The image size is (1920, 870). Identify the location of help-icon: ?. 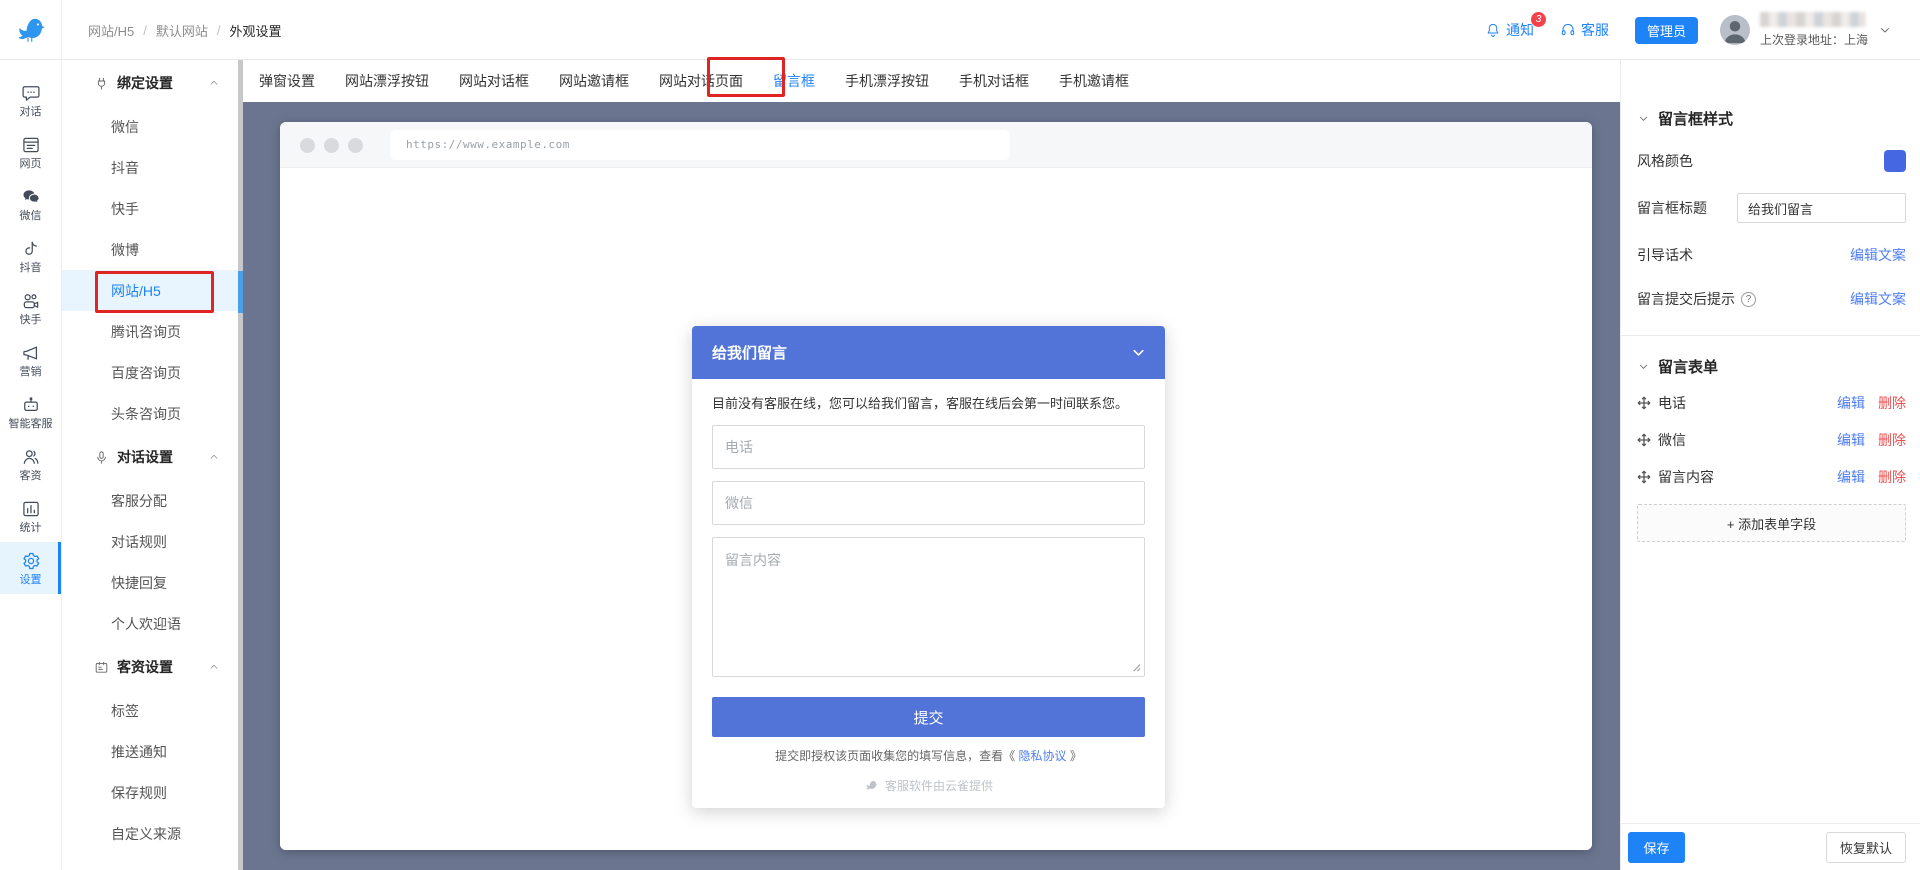
(1748, 299).